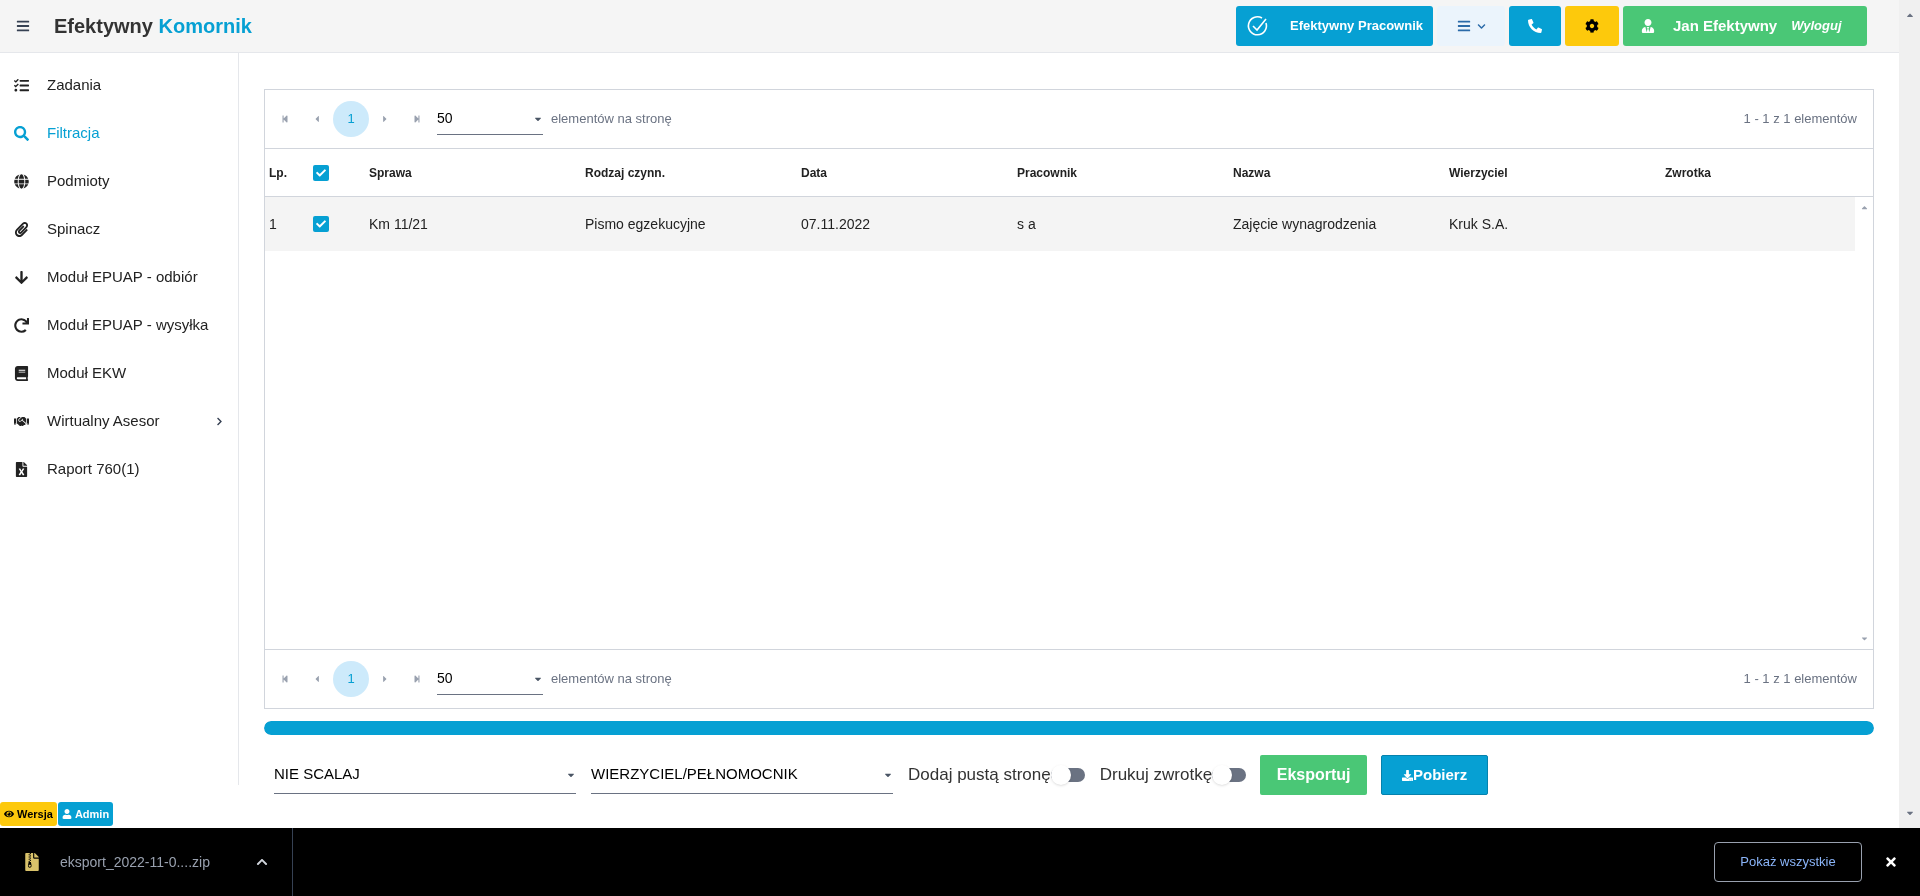  I want to click on menu-dropdown-button, so click(1471, 26).